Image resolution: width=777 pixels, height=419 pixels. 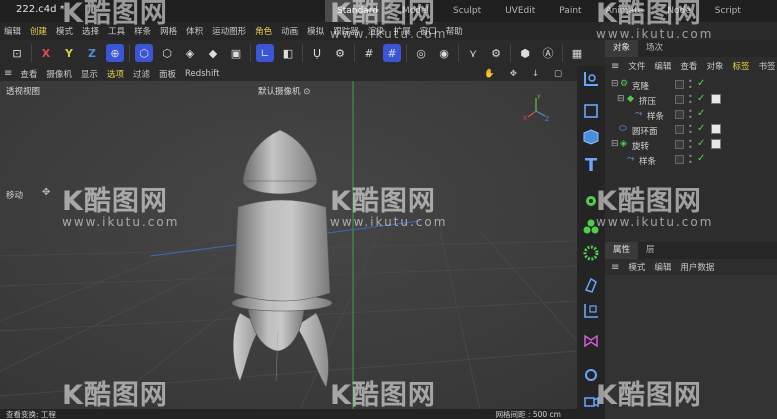 I want to click on menu-volume: 体积, so click(x=194, y=31).